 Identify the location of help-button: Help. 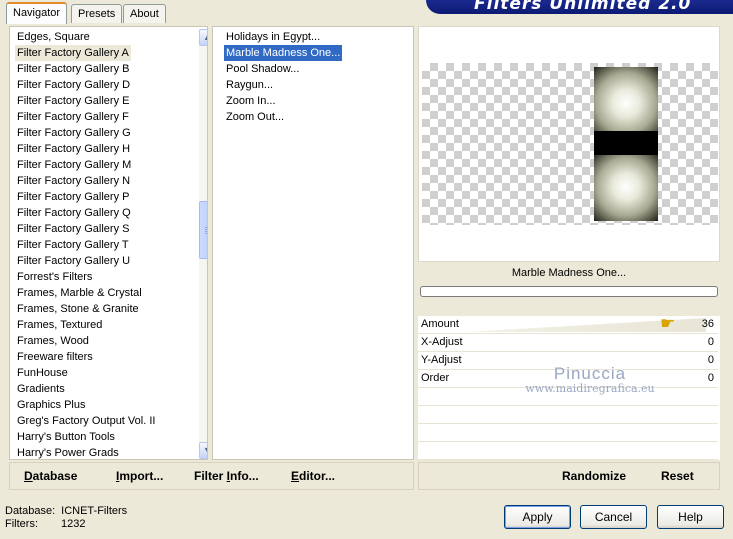
(690, 517).